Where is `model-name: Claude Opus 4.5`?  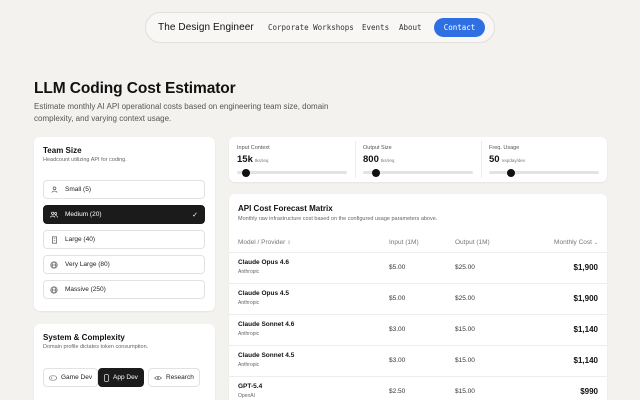
model-name: Claude Opus 4.5 is located at coordinates (263, 293).